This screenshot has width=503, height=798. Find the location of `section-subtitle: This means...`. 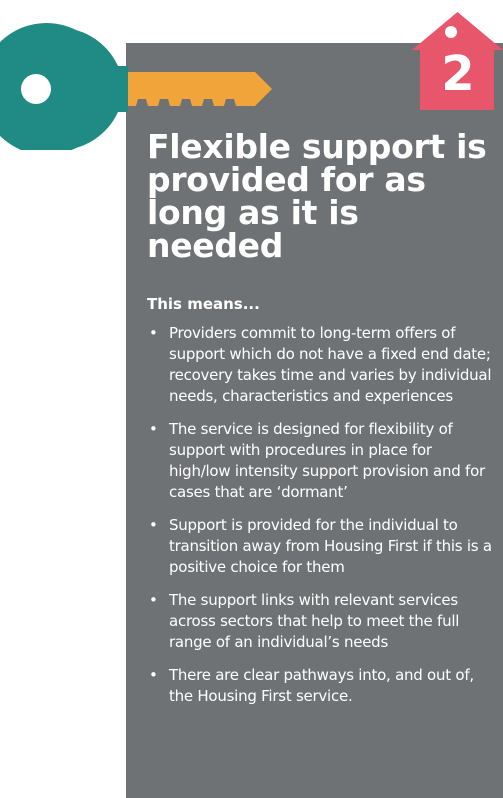

section-subtitle: This means... is located at coordinates (203, 304).